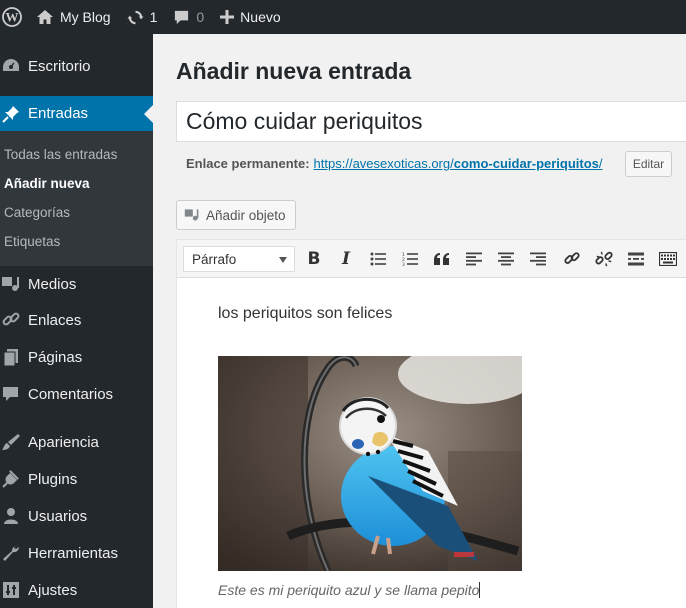 This screenshot has width=686, height=608. What do you see at coordinates (403, 264) in the screenshot?
I see `svg-text: 3` at bounding box center [403, 264].